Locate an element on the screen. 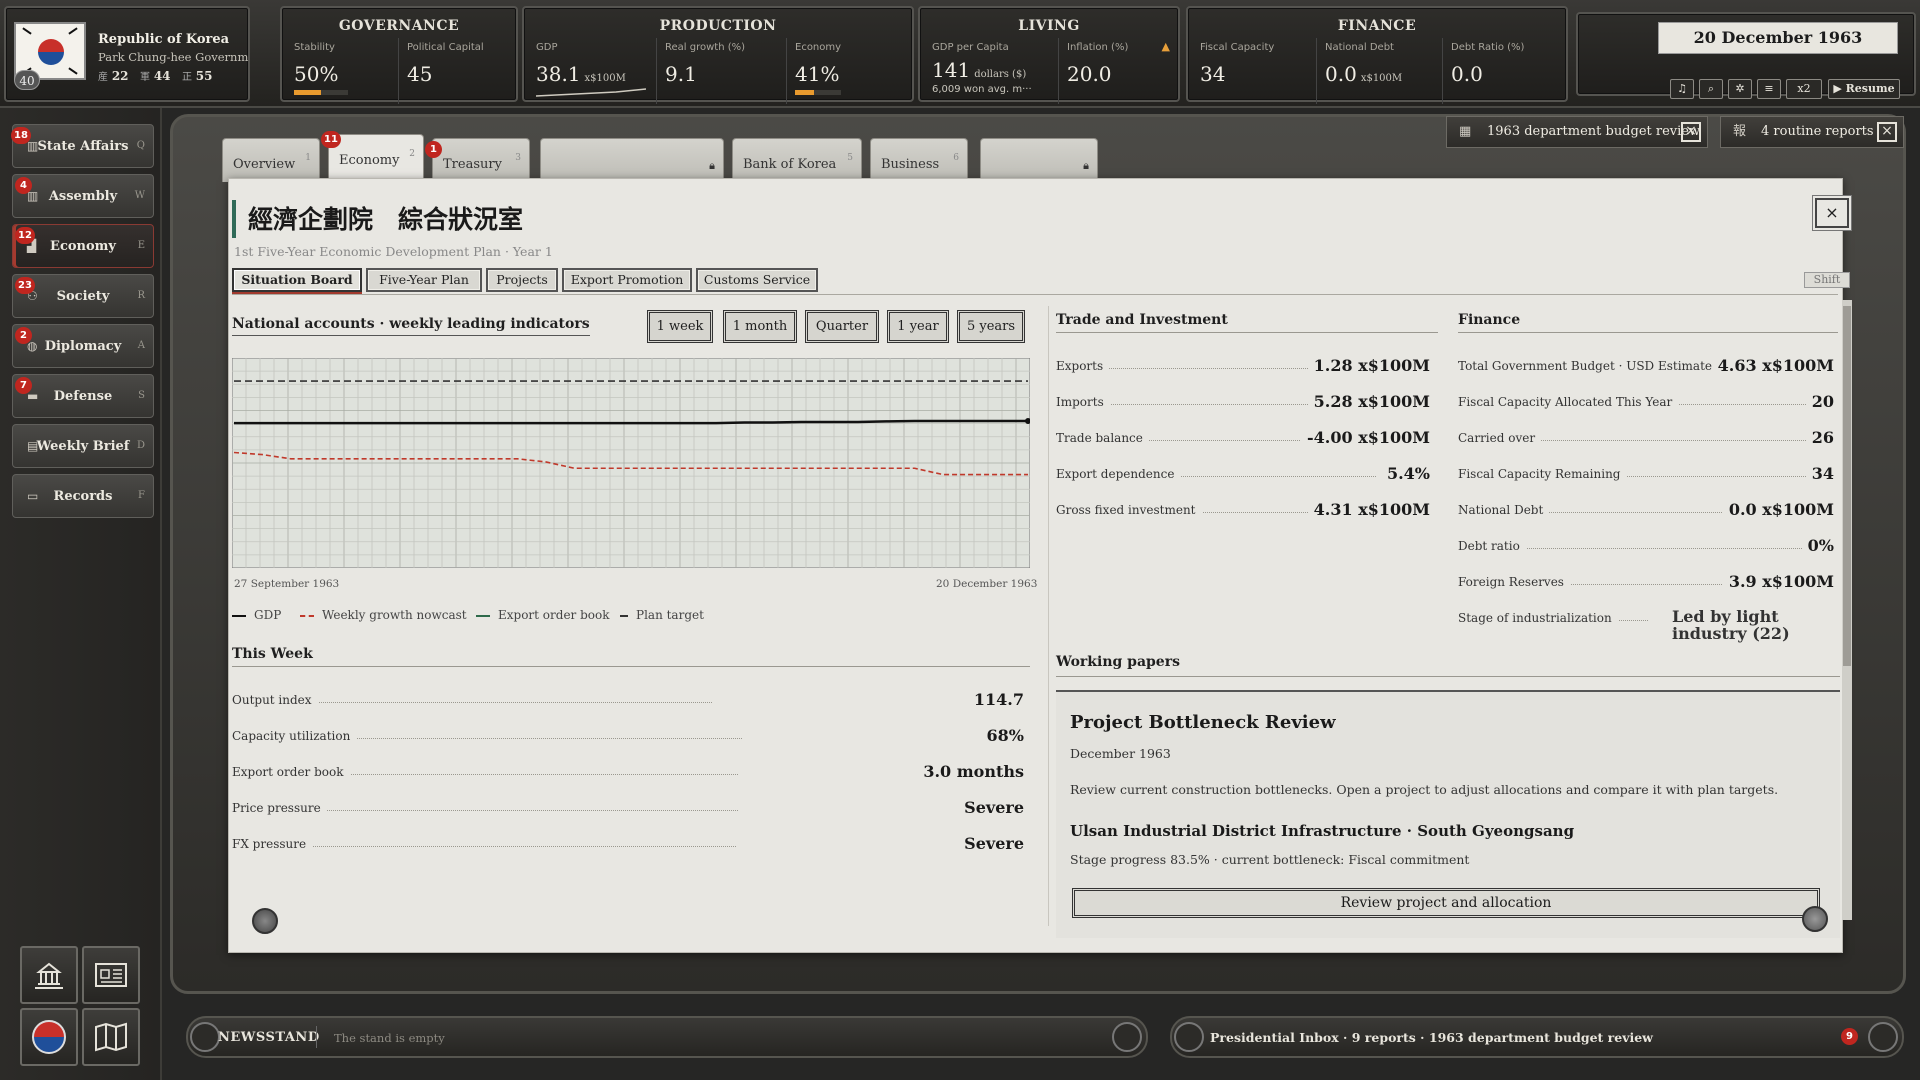  finance-row: Fiscal Capacity Allocated This Year 20 is located at coordinates (1646, 402).